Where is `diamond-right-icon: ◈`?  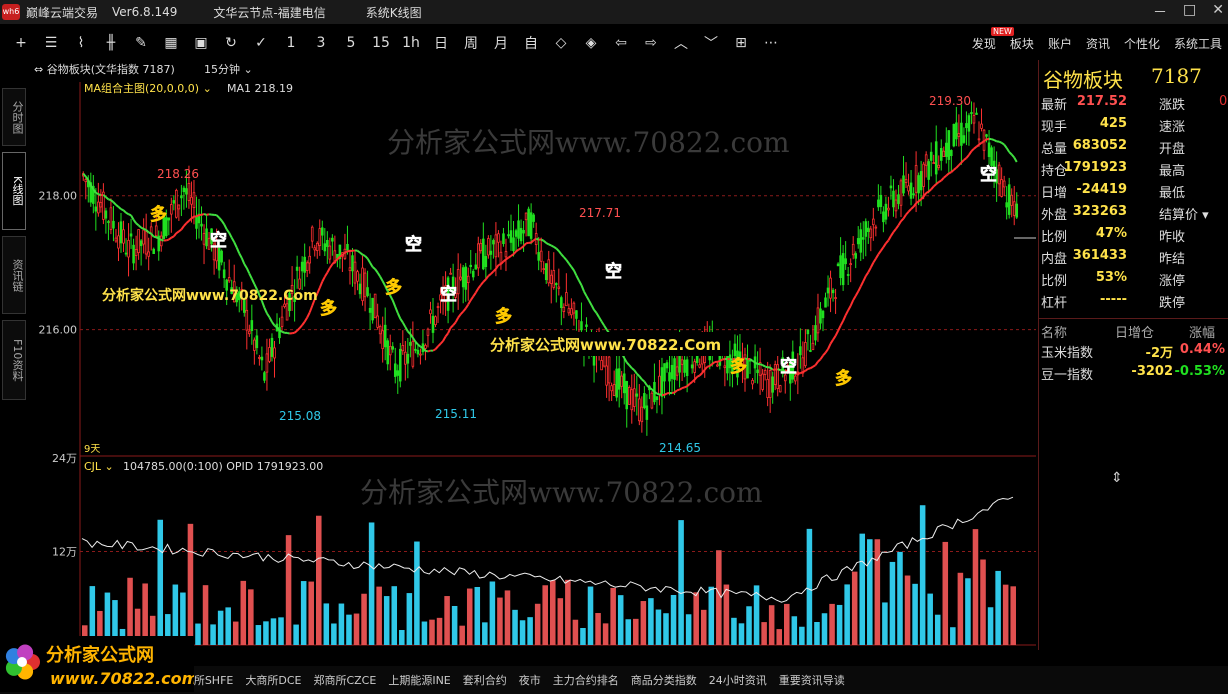
diamond-right-icon: ◈ is located at coordinates (591, 43).